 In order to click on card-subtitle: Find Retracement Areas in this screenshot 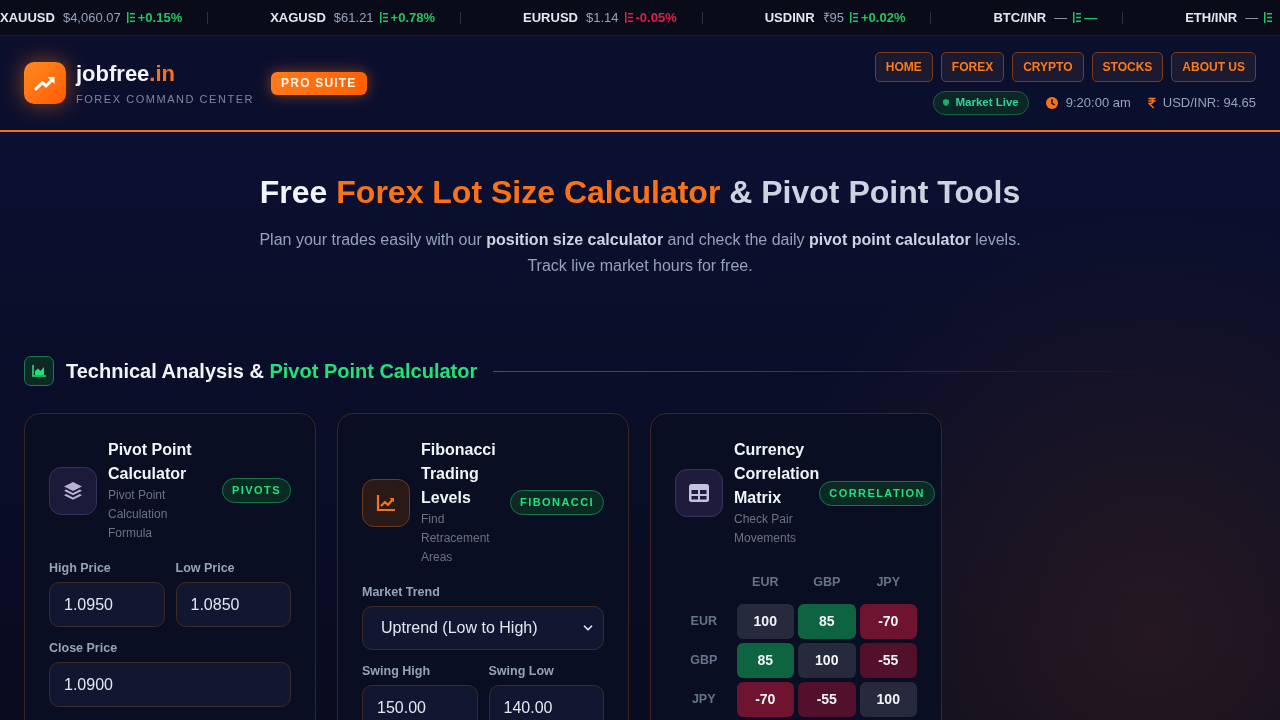, I will do `click(456, 538)`.